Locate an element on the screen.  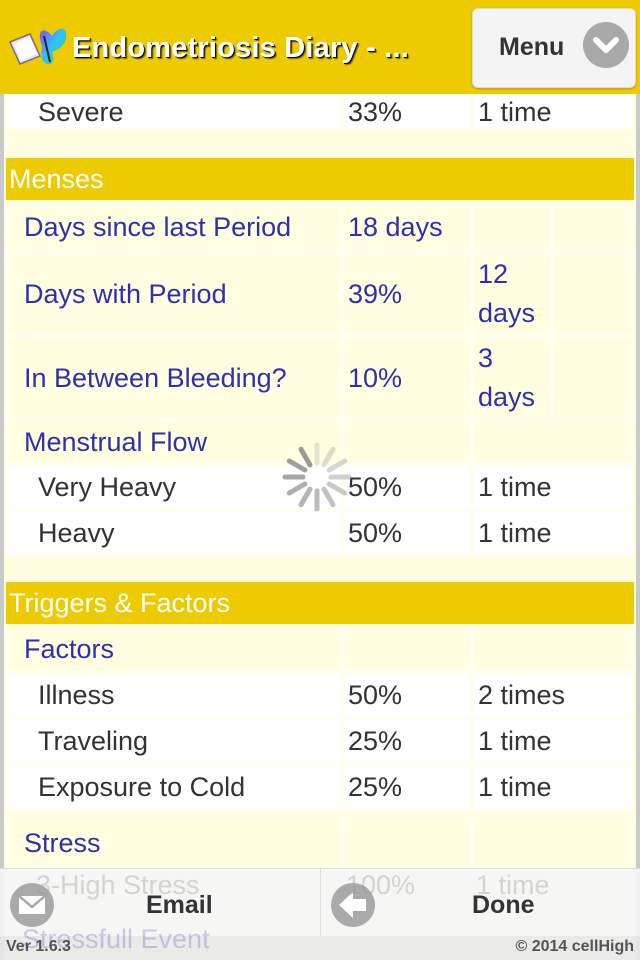
count-number: 12 is located at coordinates (493, 274).